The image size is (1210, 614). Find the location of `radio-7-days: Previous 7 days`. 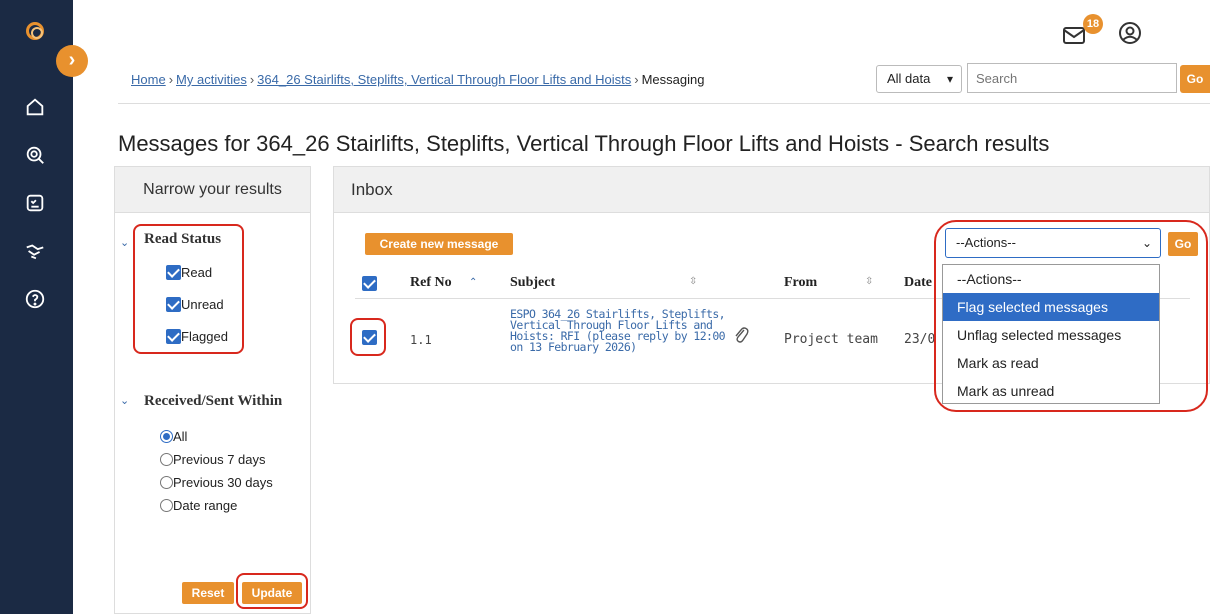

radio-7-days: Previous 7 days is located at coordinates (213, 461).